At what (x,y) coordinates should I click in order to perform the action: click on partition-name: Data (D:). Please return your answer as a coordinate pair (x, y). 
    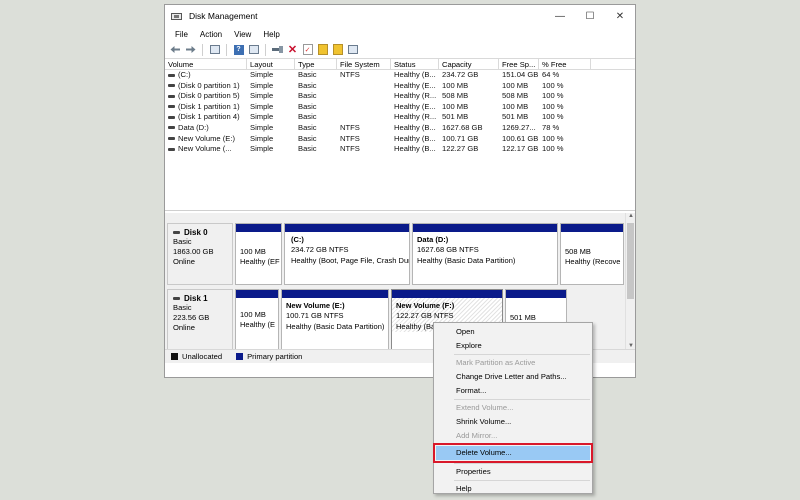
    Looking at the image, I should click on (433, 239).